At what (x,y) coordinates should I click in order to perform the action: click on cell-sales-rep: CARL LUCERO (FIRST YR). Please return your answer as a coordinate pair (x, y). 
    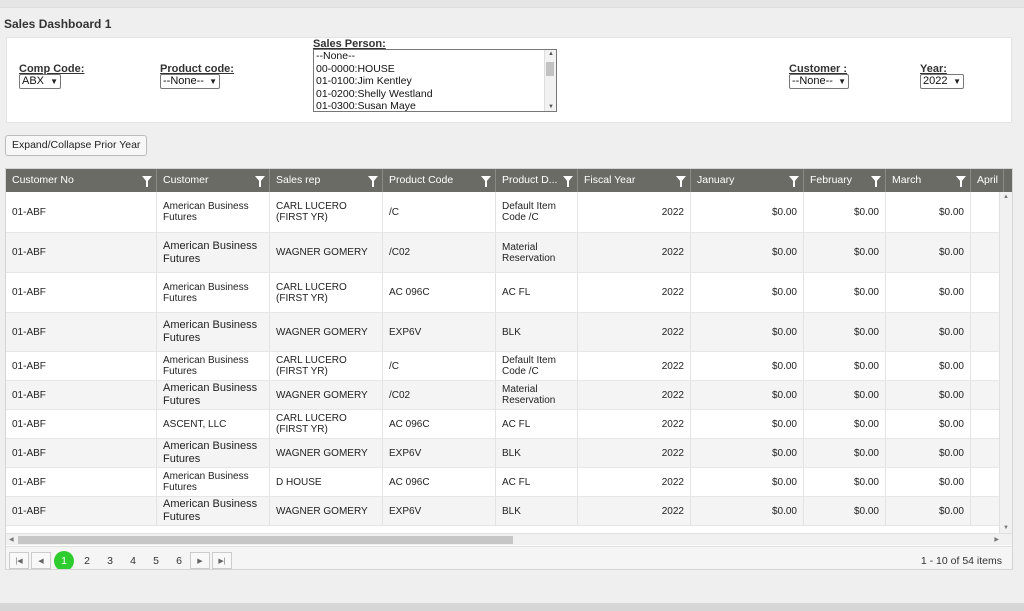
    Looking at the image, I should click on (326, 212).